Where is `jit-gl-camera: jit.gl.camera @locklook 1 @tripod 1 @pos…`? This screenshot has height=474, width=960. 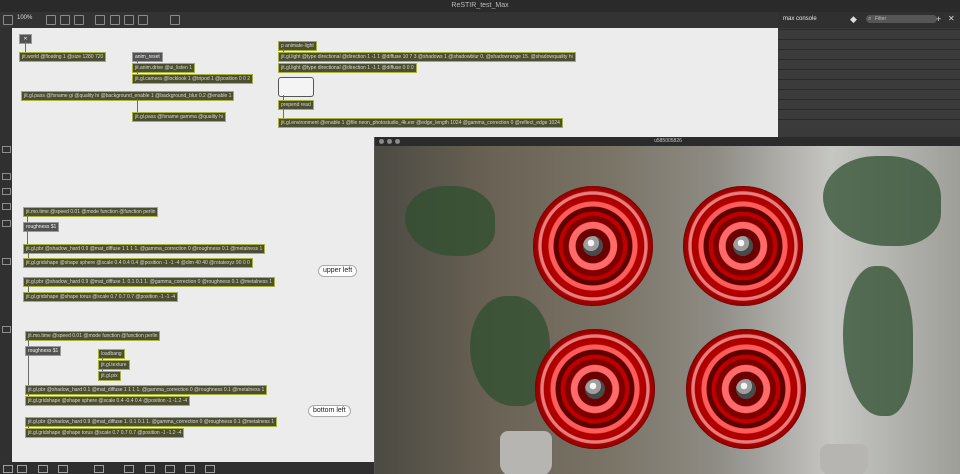 jit-gl-camera: jit.gl.camera @locklook 1 @tripod 1 @pos… is located at coordinates (193, 79).